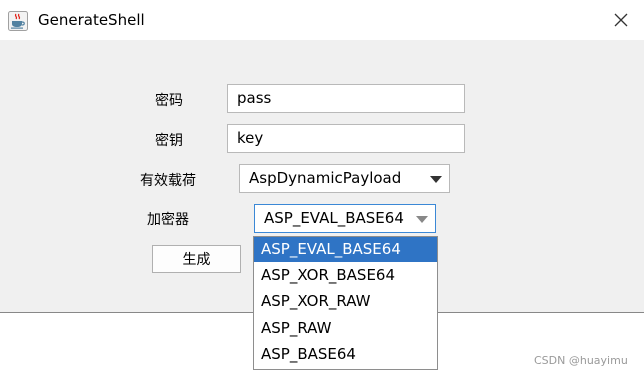 The height and width of the screenshot is (378, 644). What do you see at coordinates (196, 259) in the screenshot?
I see `generate-button: 生成` at bounding box center [196, 259].